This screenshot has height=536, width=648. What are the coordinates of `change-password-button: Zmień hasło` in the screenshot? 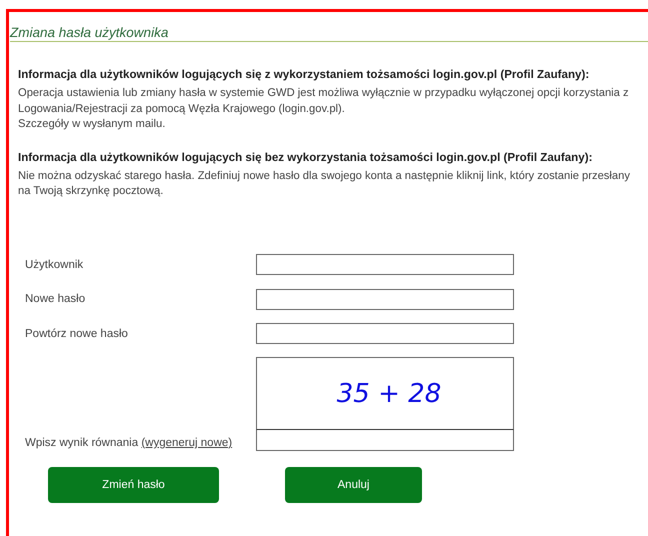 It's located at (133, 485).